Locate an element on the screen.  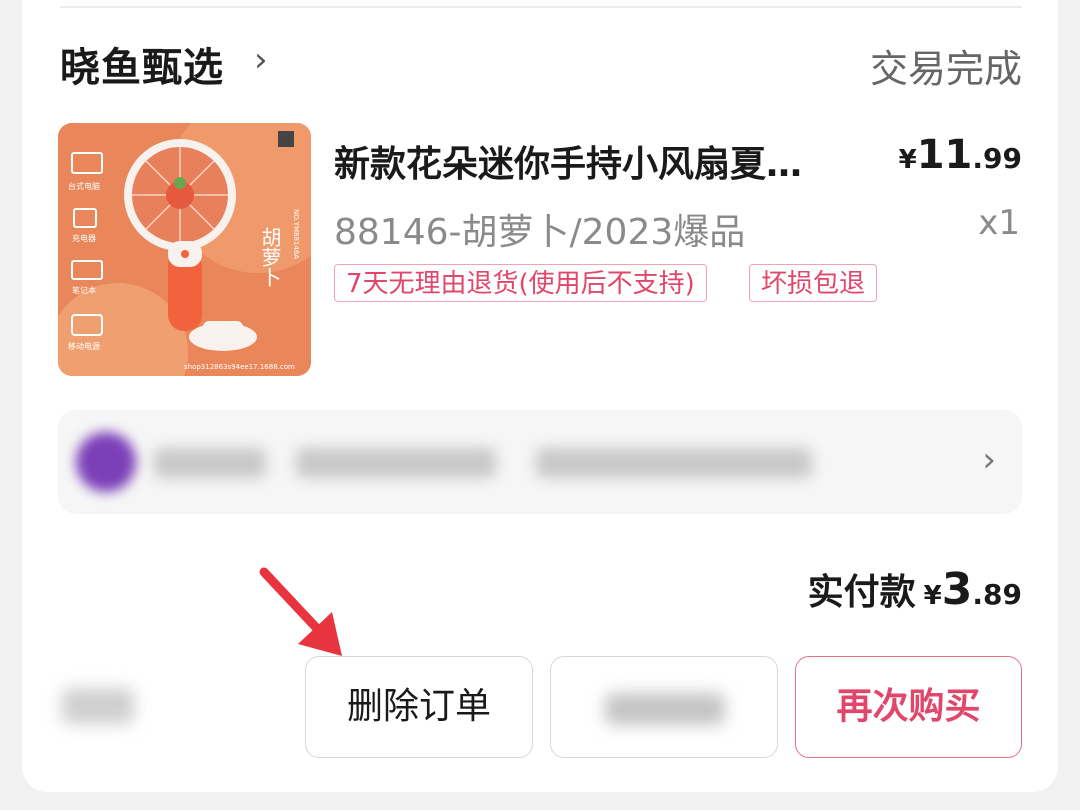
shop-name: 晓鱼甄选 is located at coordinates (142, 64).